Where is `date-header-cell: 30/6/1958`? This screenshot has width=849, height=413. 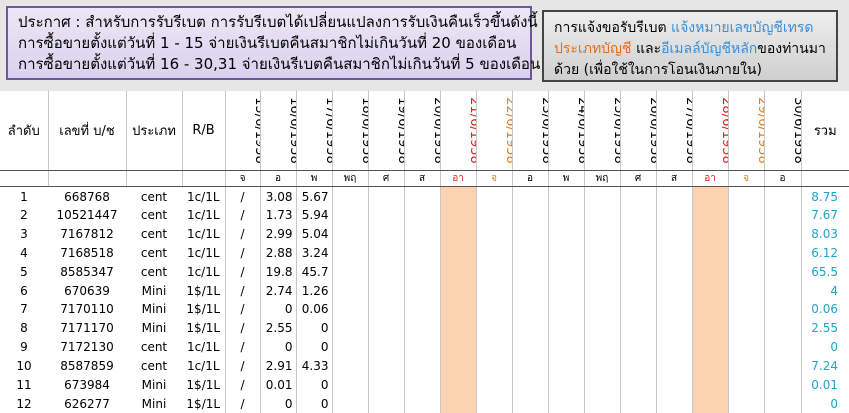
date-header-cell: 30/6/1958 is located at coordinates (782, 131).